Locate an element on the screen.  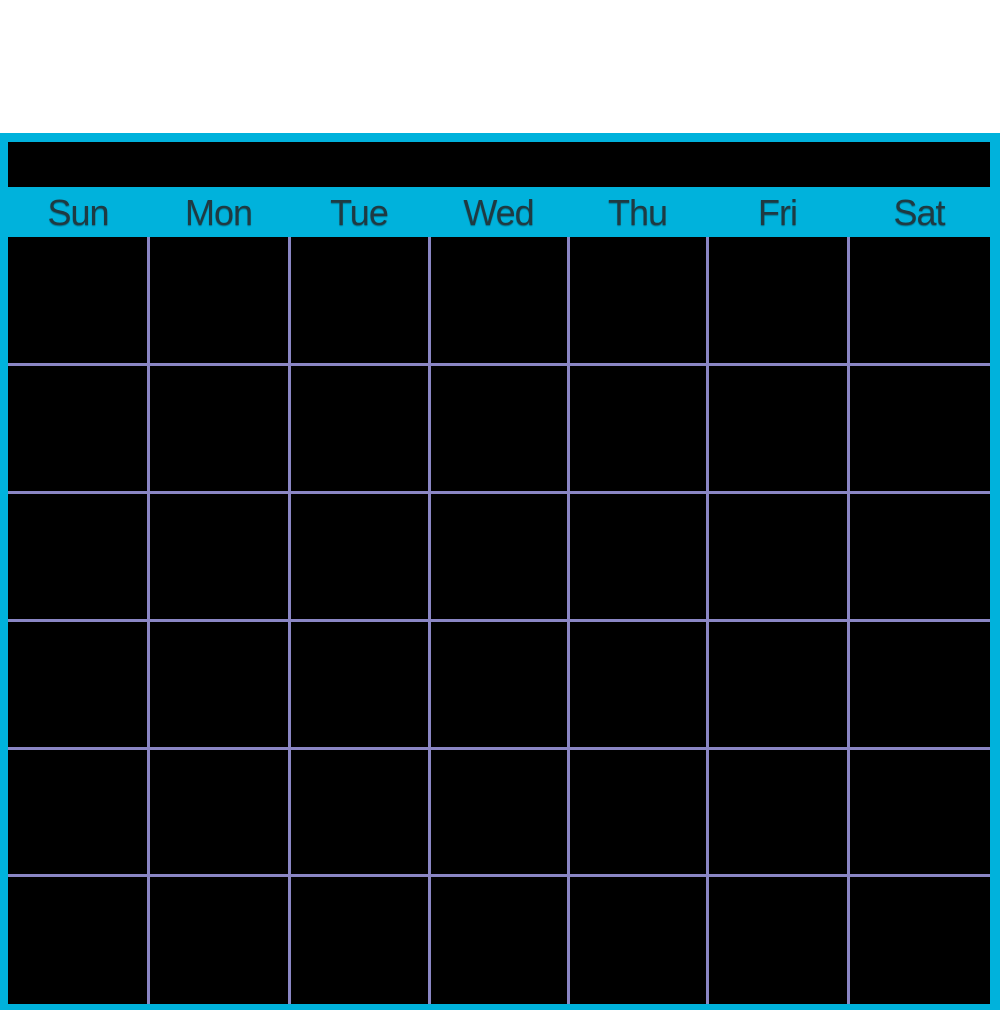
weekday-mon: Mon is located at coordinates (218, 212).